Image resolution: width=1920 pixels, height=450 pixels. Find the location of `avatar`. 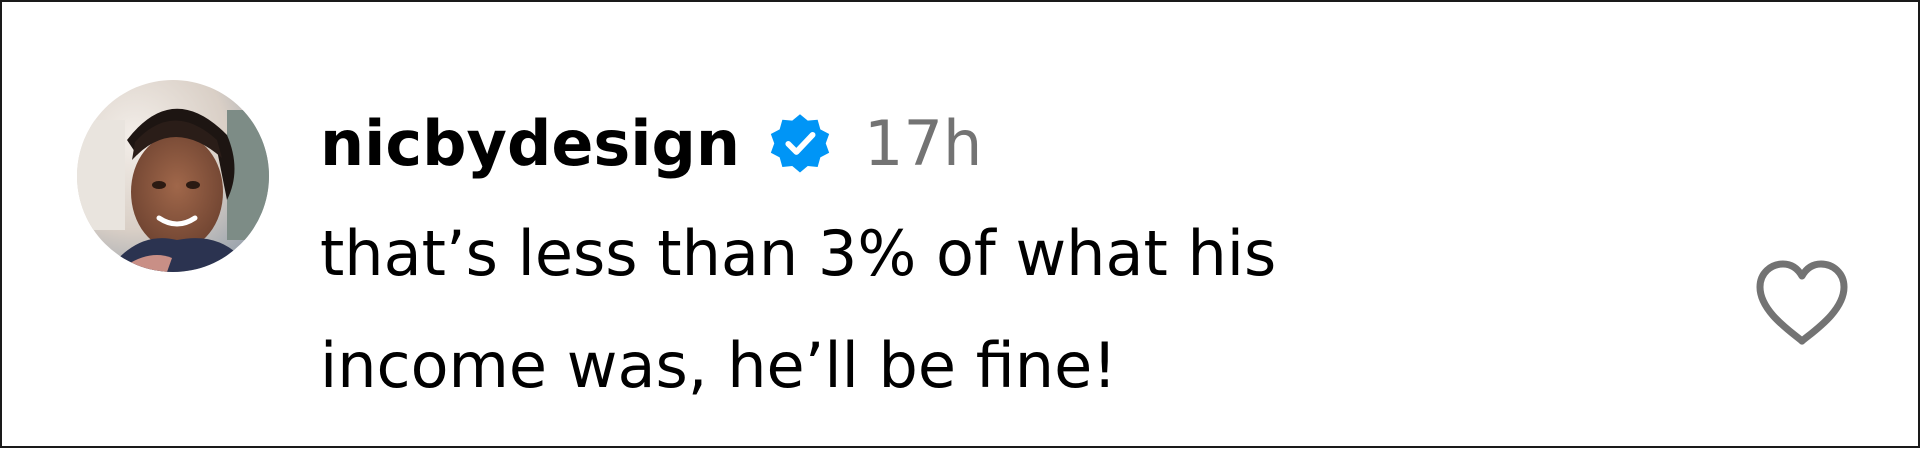

avatar is located at coordinates (173, 176).